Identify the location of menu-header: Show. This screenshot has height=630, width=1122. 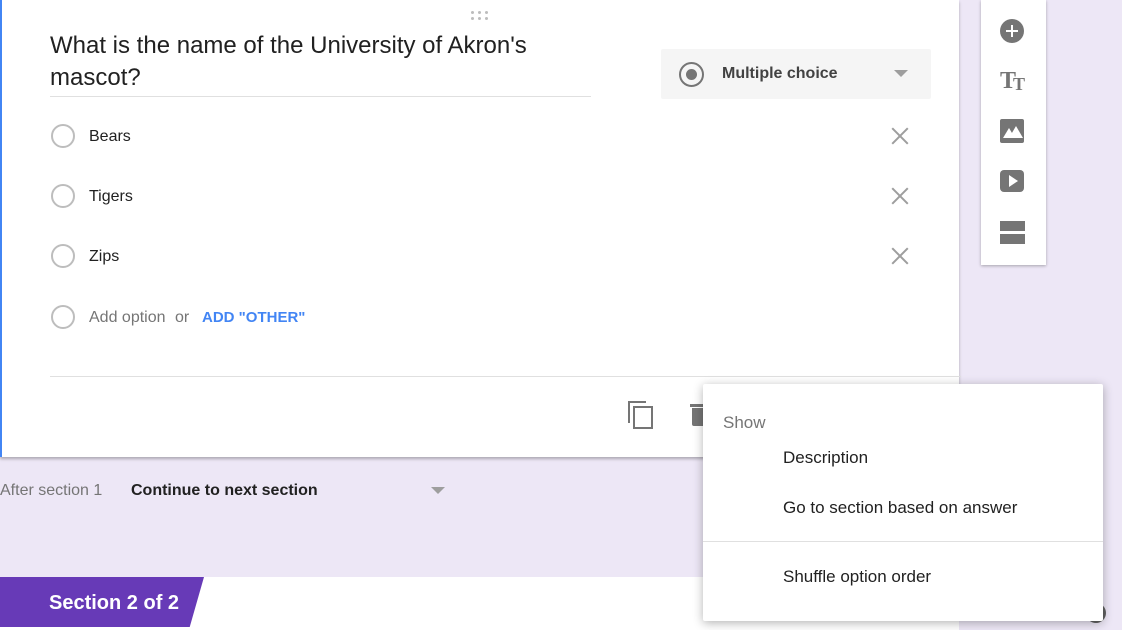
(744, 422).